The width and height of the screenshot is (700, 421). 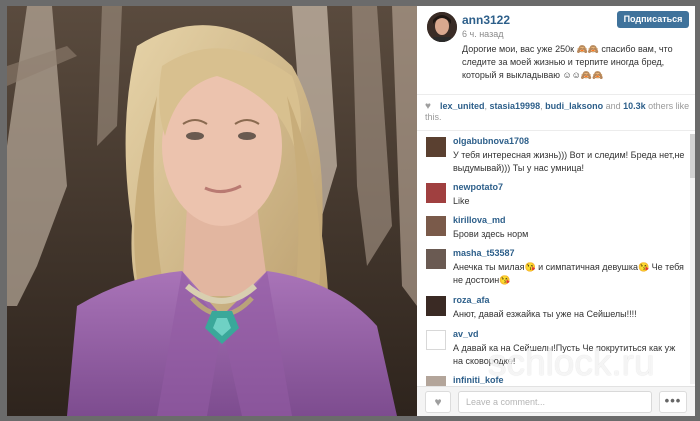 What do you see at coordinates (613, 106) in the screenshot?
I see `likes-and: and` at bounding box center [613, 106].